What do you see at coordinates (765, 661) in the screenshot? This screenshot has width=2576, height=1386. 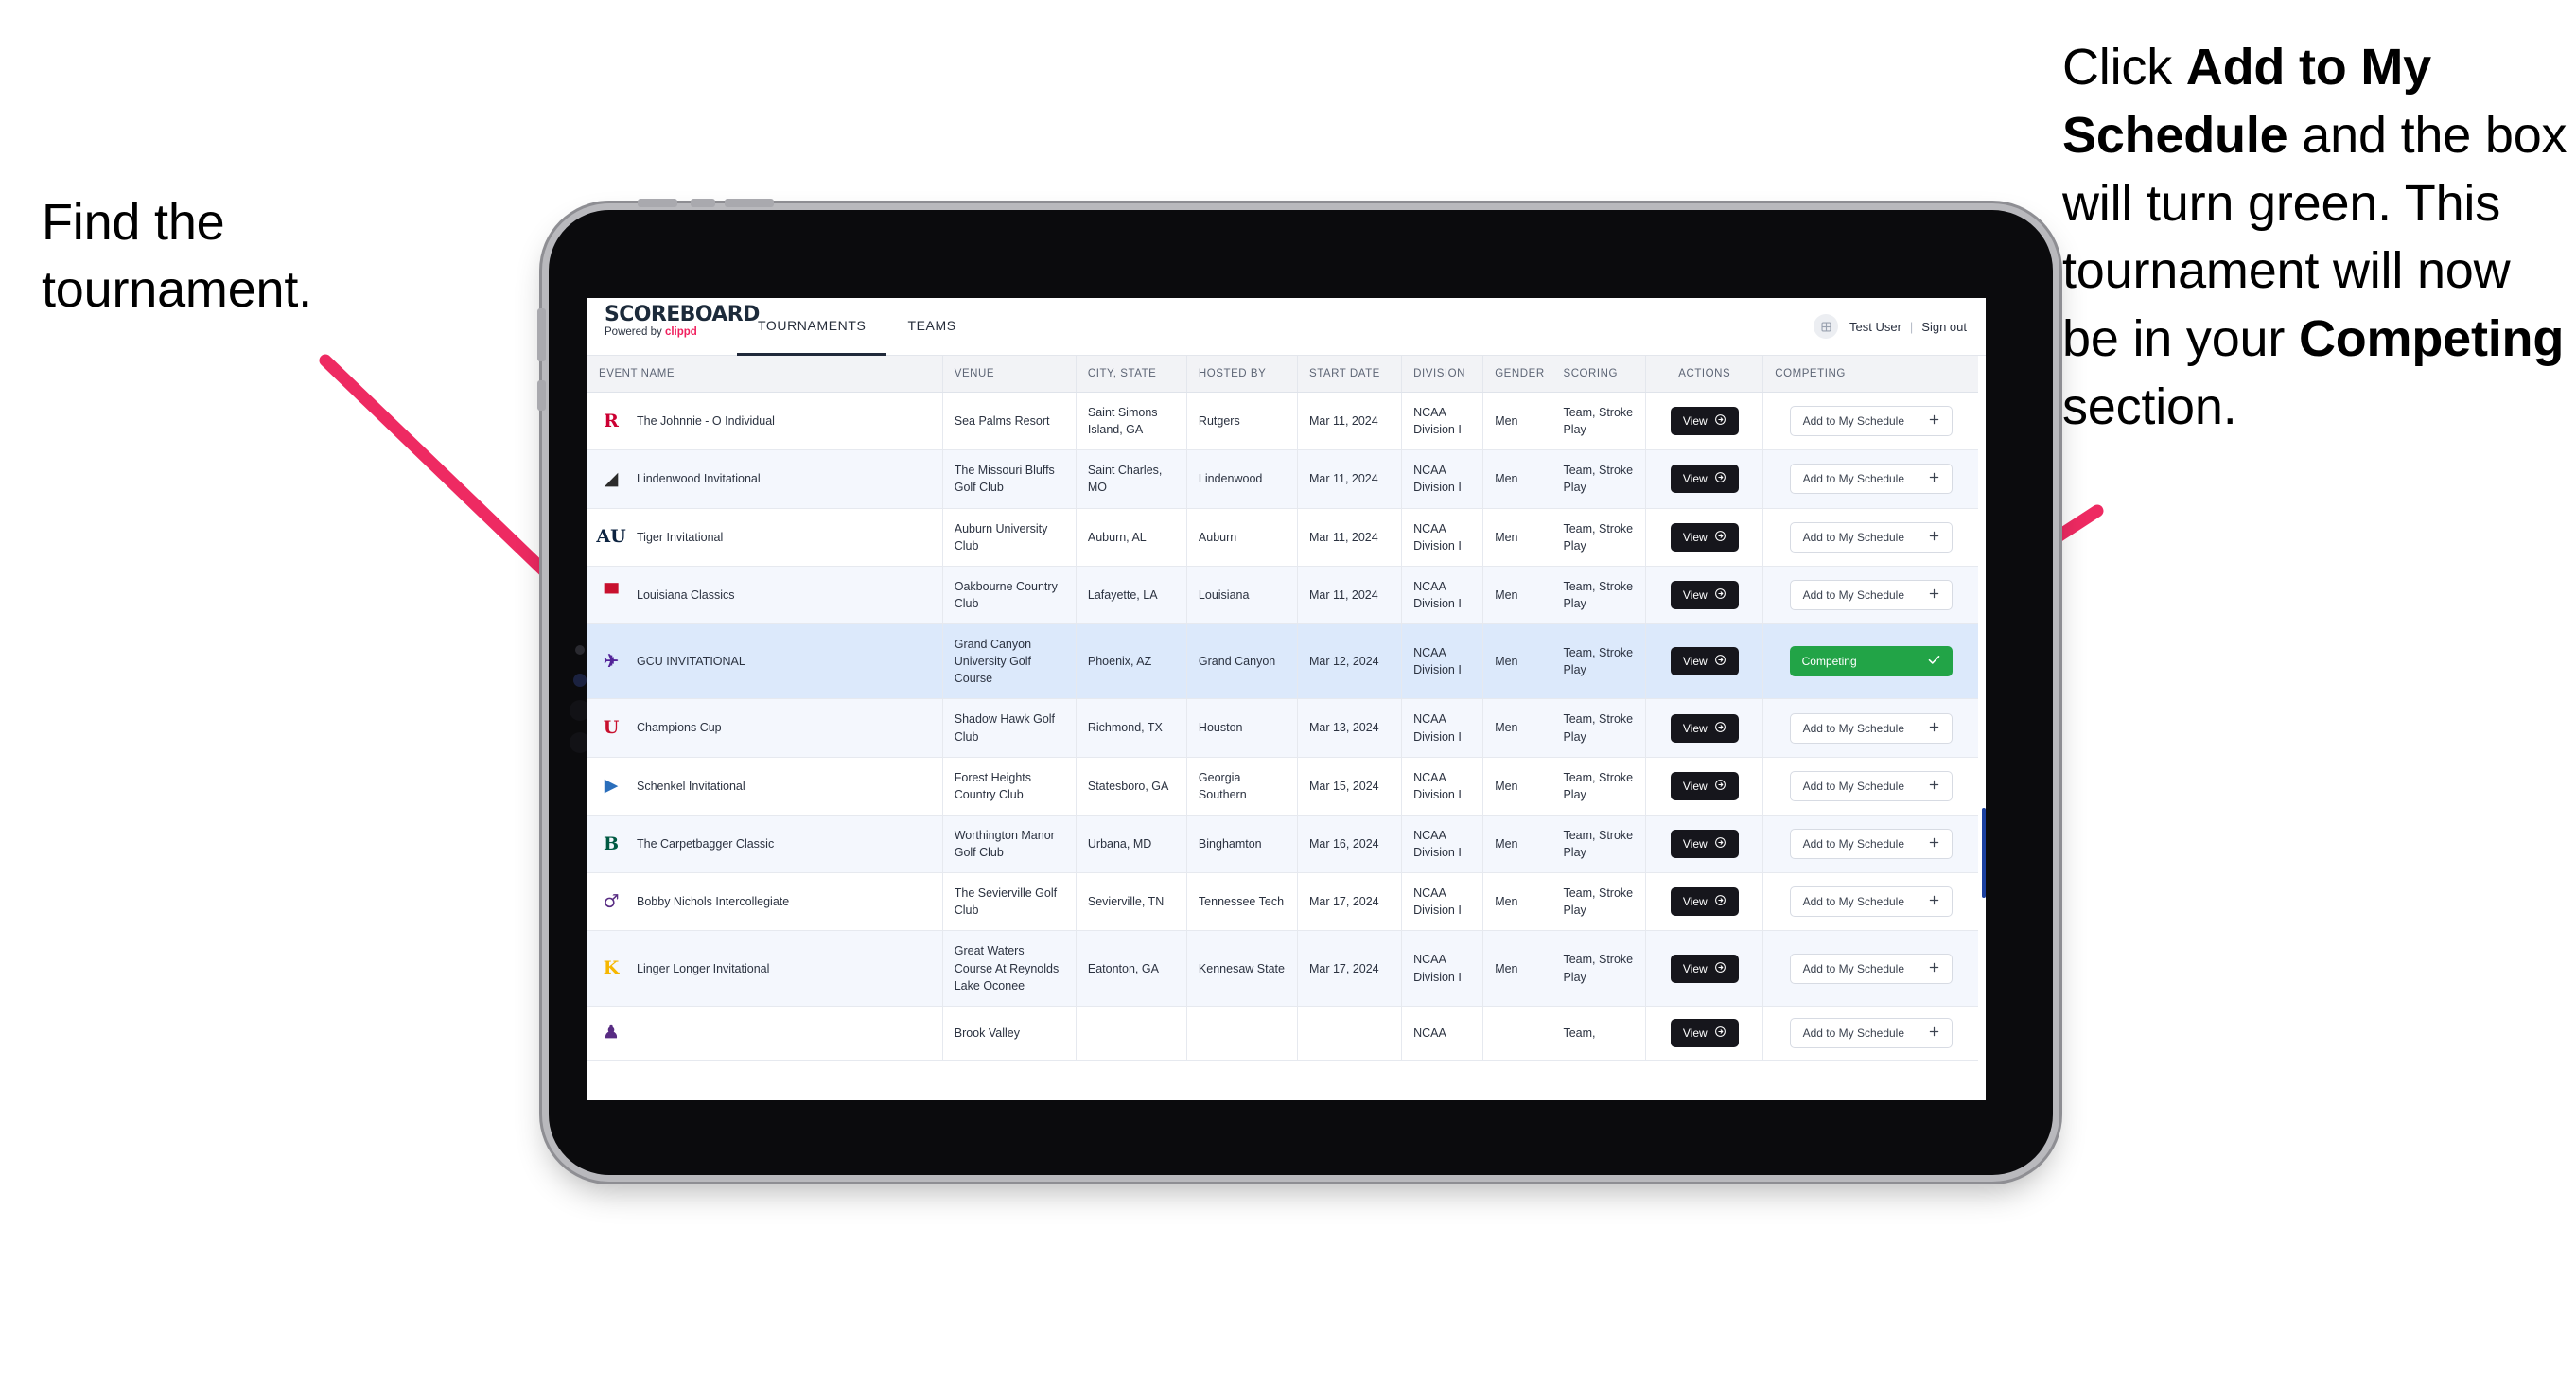 I see `cell-event-name: ✈ GCU INVITATIONAL` at bounding box center [765, 661].